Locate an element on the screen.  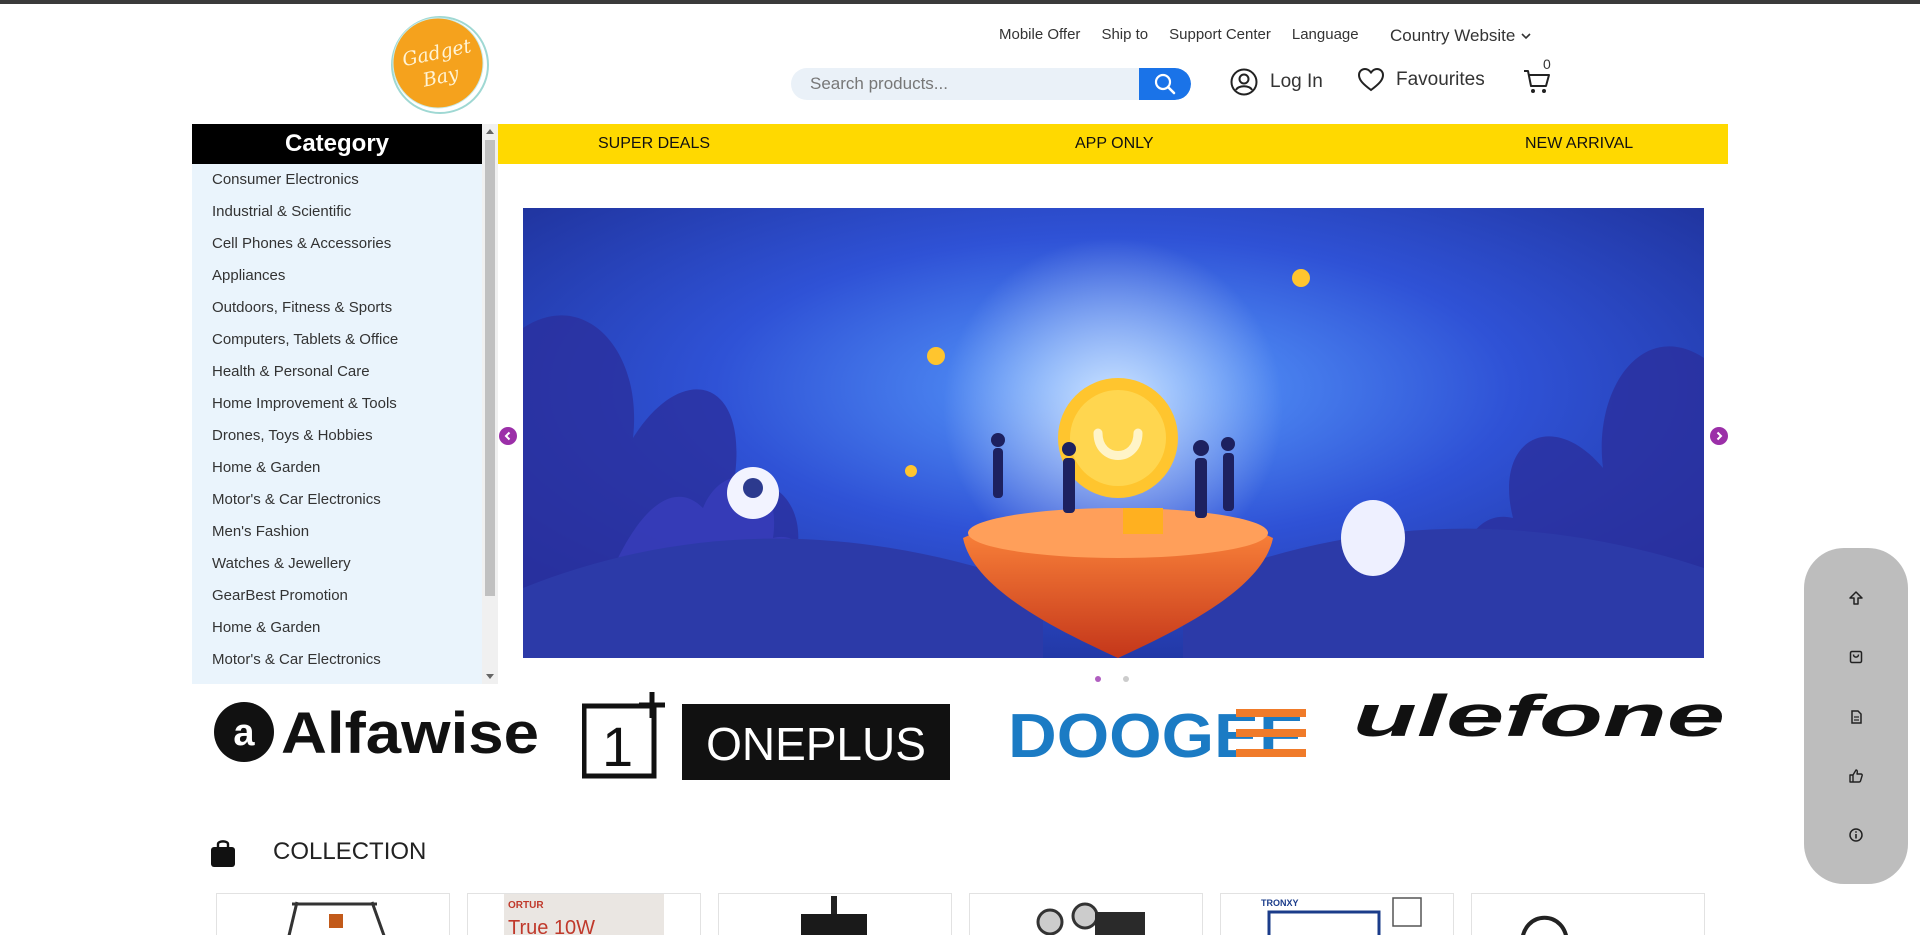
info-button is located at coordinates (1856, 835).